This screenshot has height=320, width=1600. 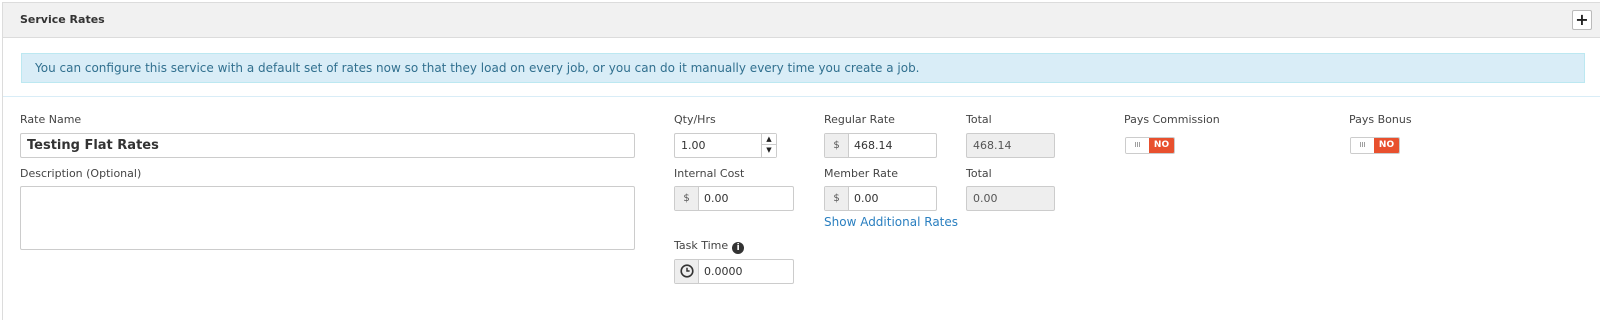 I want to click on regular-total-field: 468.14, so click(x=1010, y=145).